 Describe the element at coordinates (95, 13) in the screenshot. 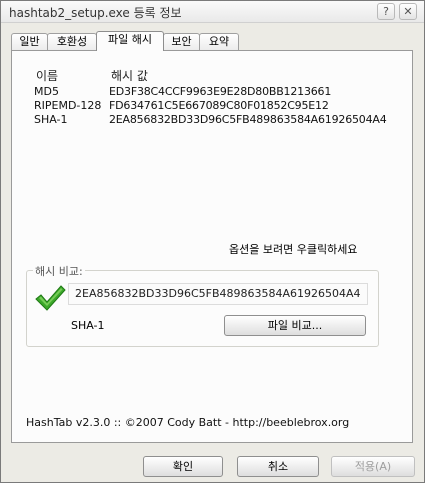

I see `window-title: hashtab2_setup.exe 등록 정보` at that location.